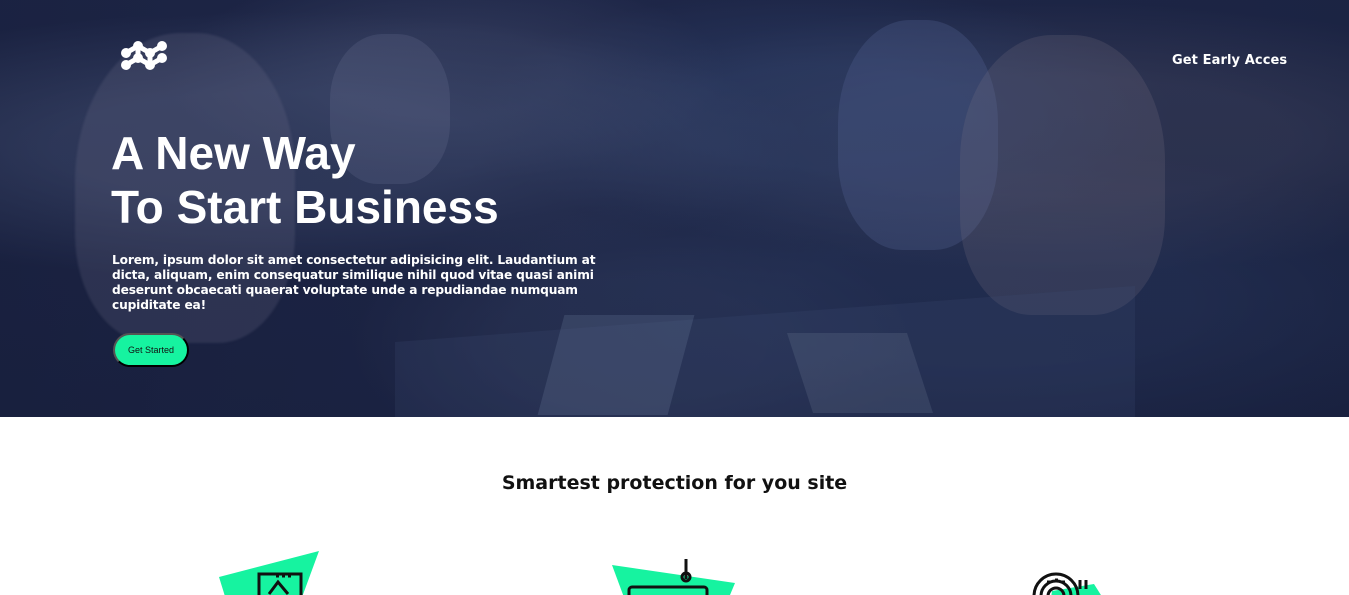 Image resolution: width=1349 pixels, height=595 pixels. I want to click on fingerprint-icon, so click(1066, 583).